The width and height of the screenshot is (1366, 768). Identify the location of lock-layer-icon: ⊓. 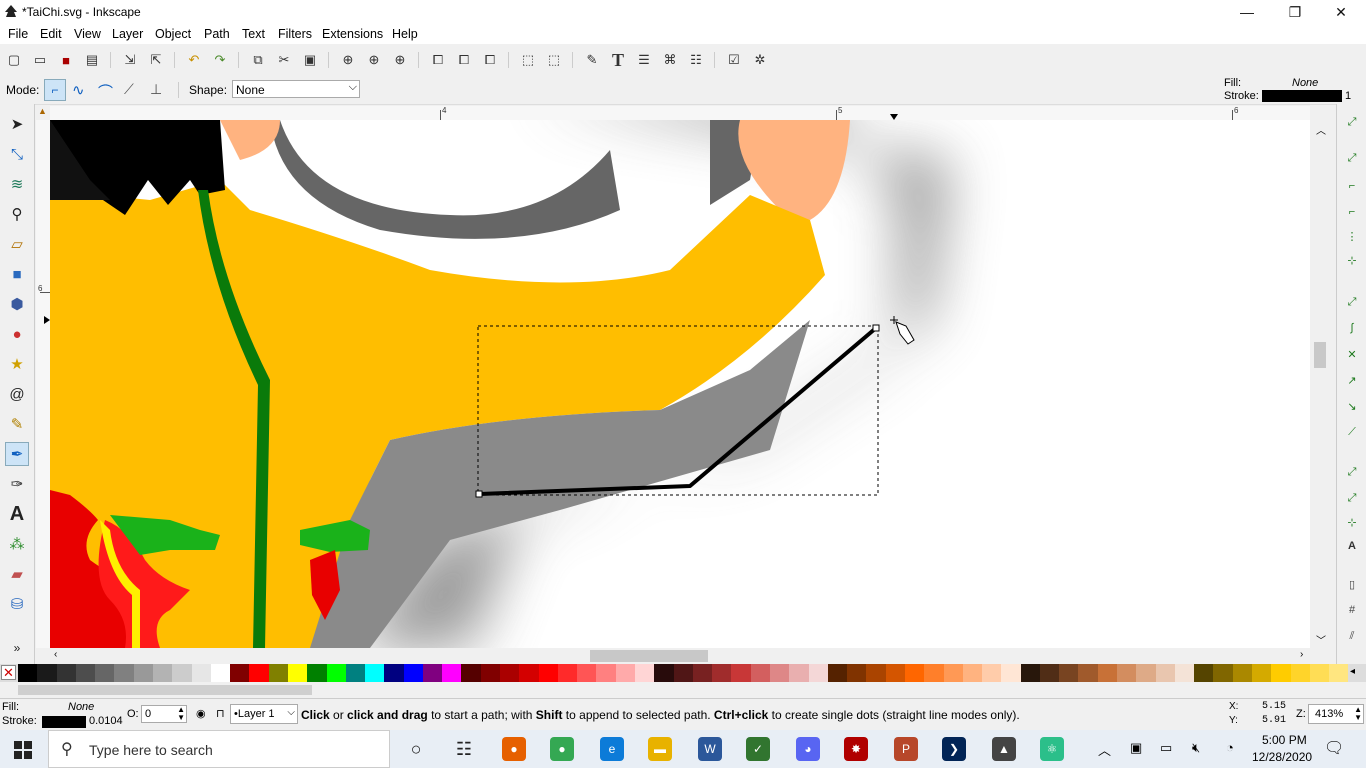
(220, 713).